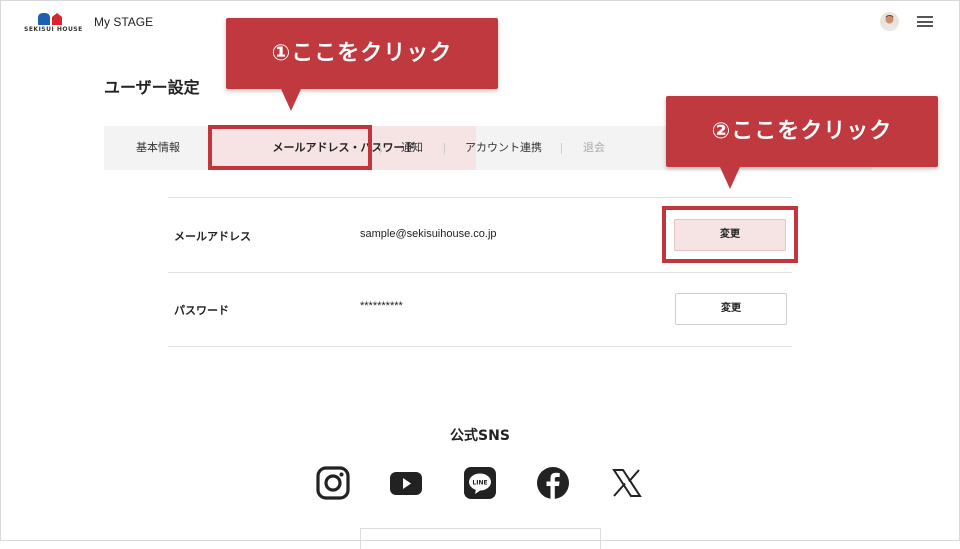  I want to click on email-value: sample@sekisuihouse.co.jp, so click(428, 234).